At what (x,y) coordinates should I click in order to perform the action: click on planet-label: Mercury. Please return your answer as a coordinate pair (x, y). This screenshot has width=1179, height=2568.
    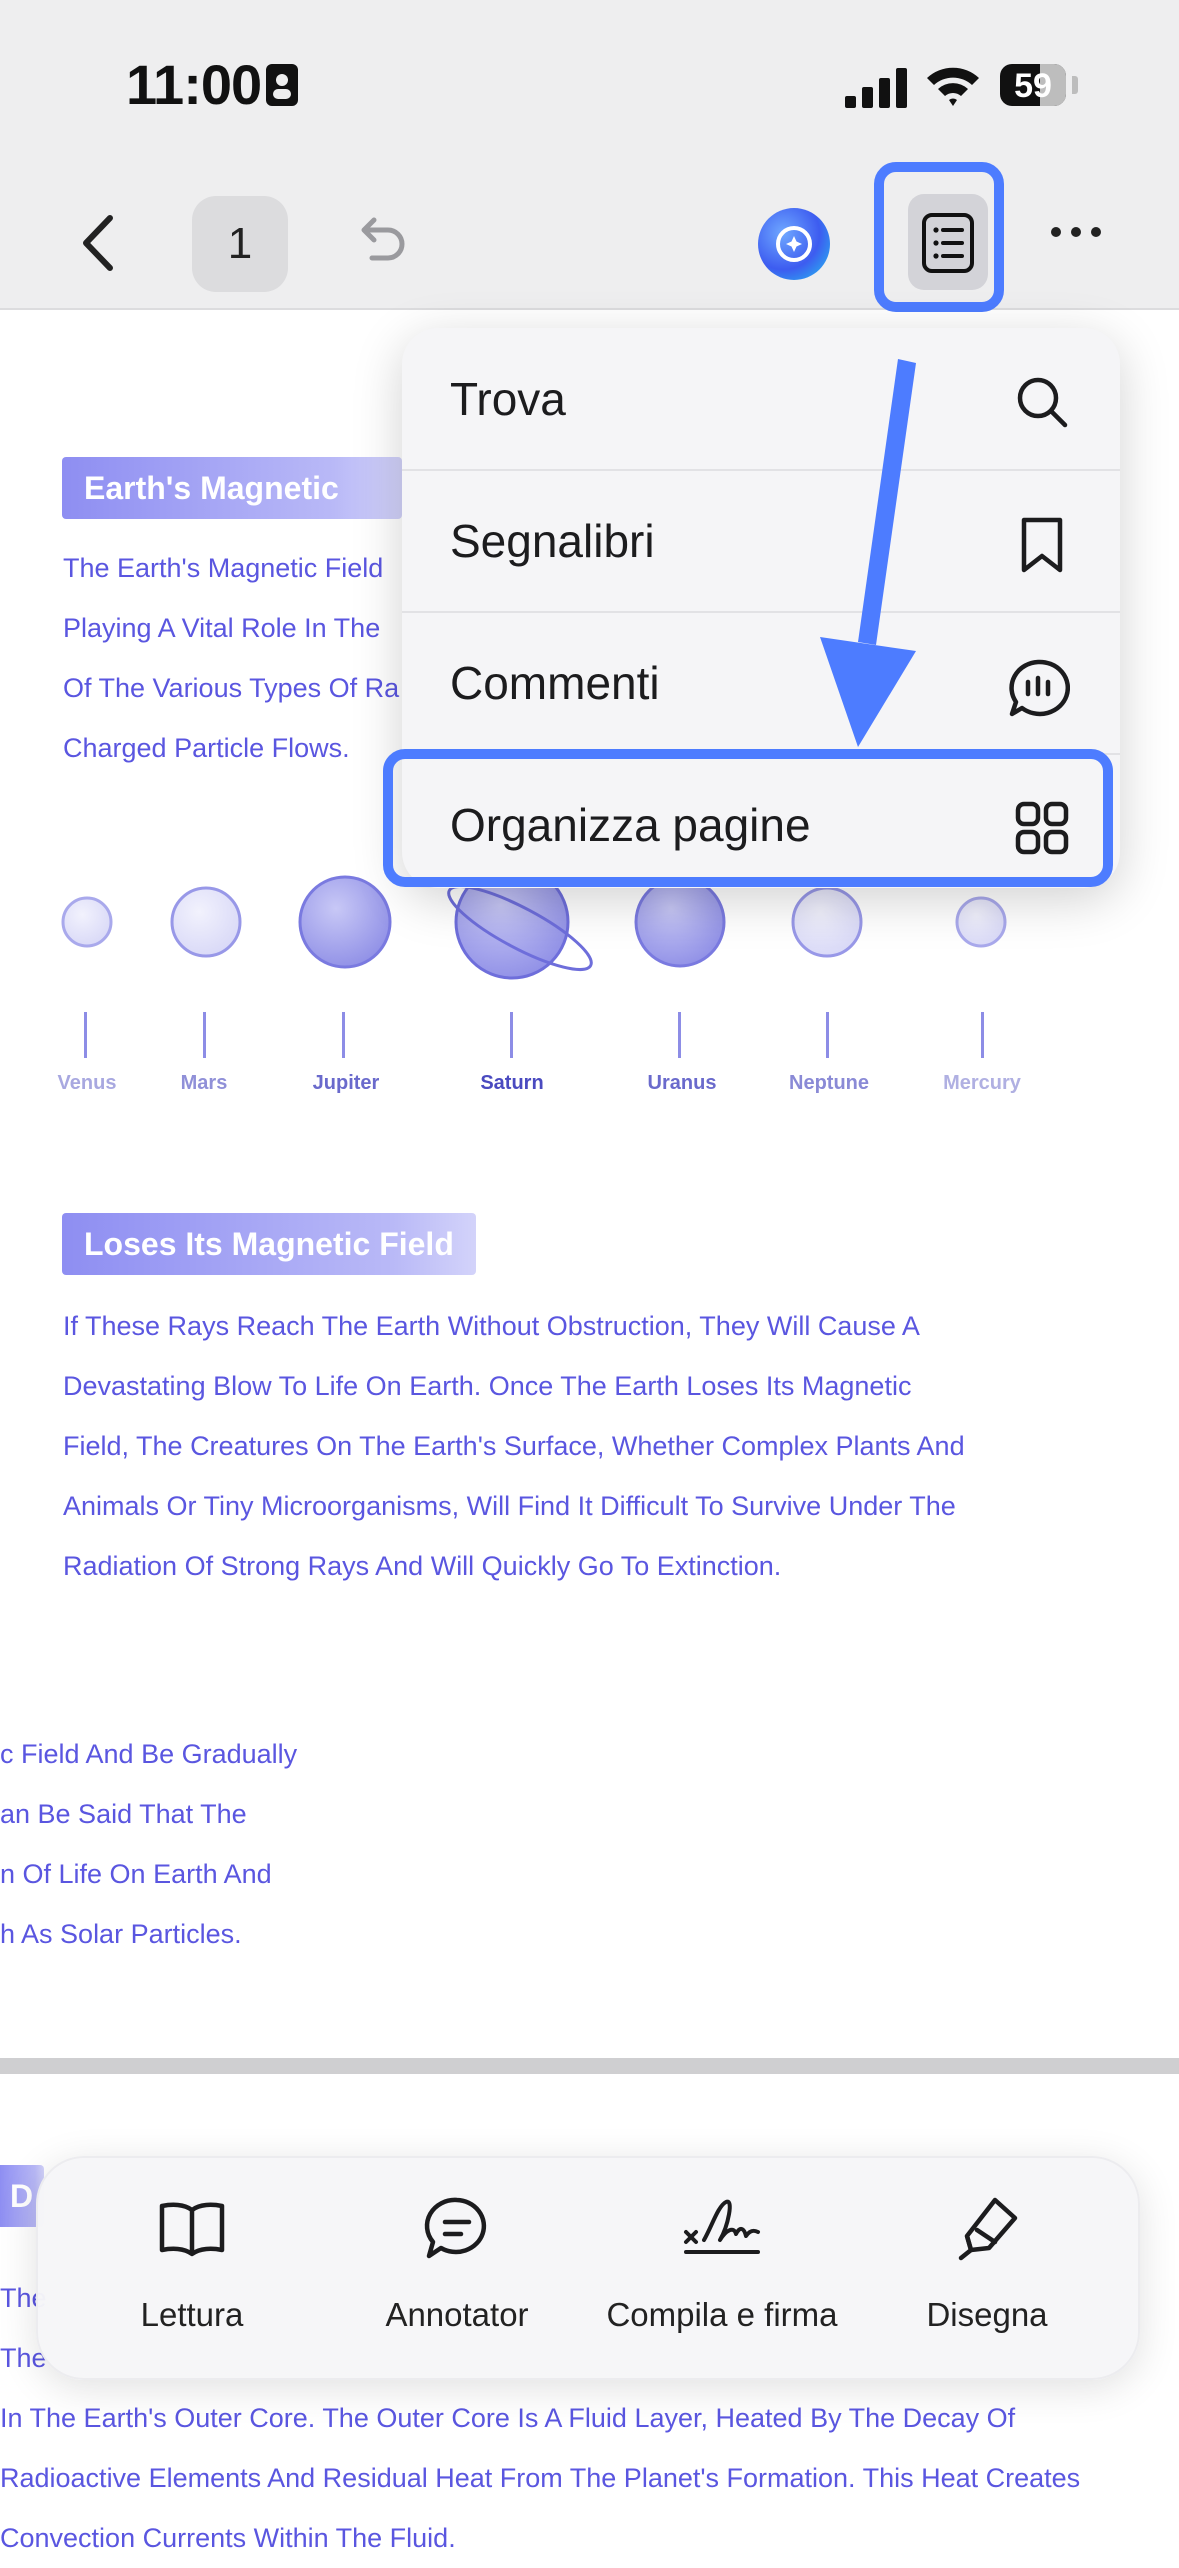
    Looking at the image, I should click on (982, 1083).